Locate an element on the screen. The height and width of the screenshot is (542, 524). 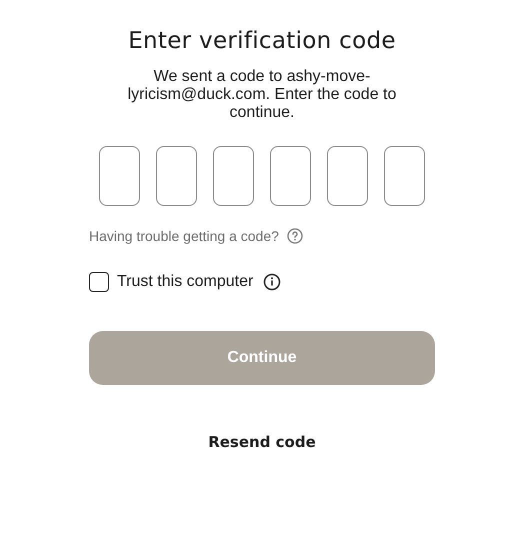
help-link: Having trouble getting a code? is located at coordinates (184, 236).